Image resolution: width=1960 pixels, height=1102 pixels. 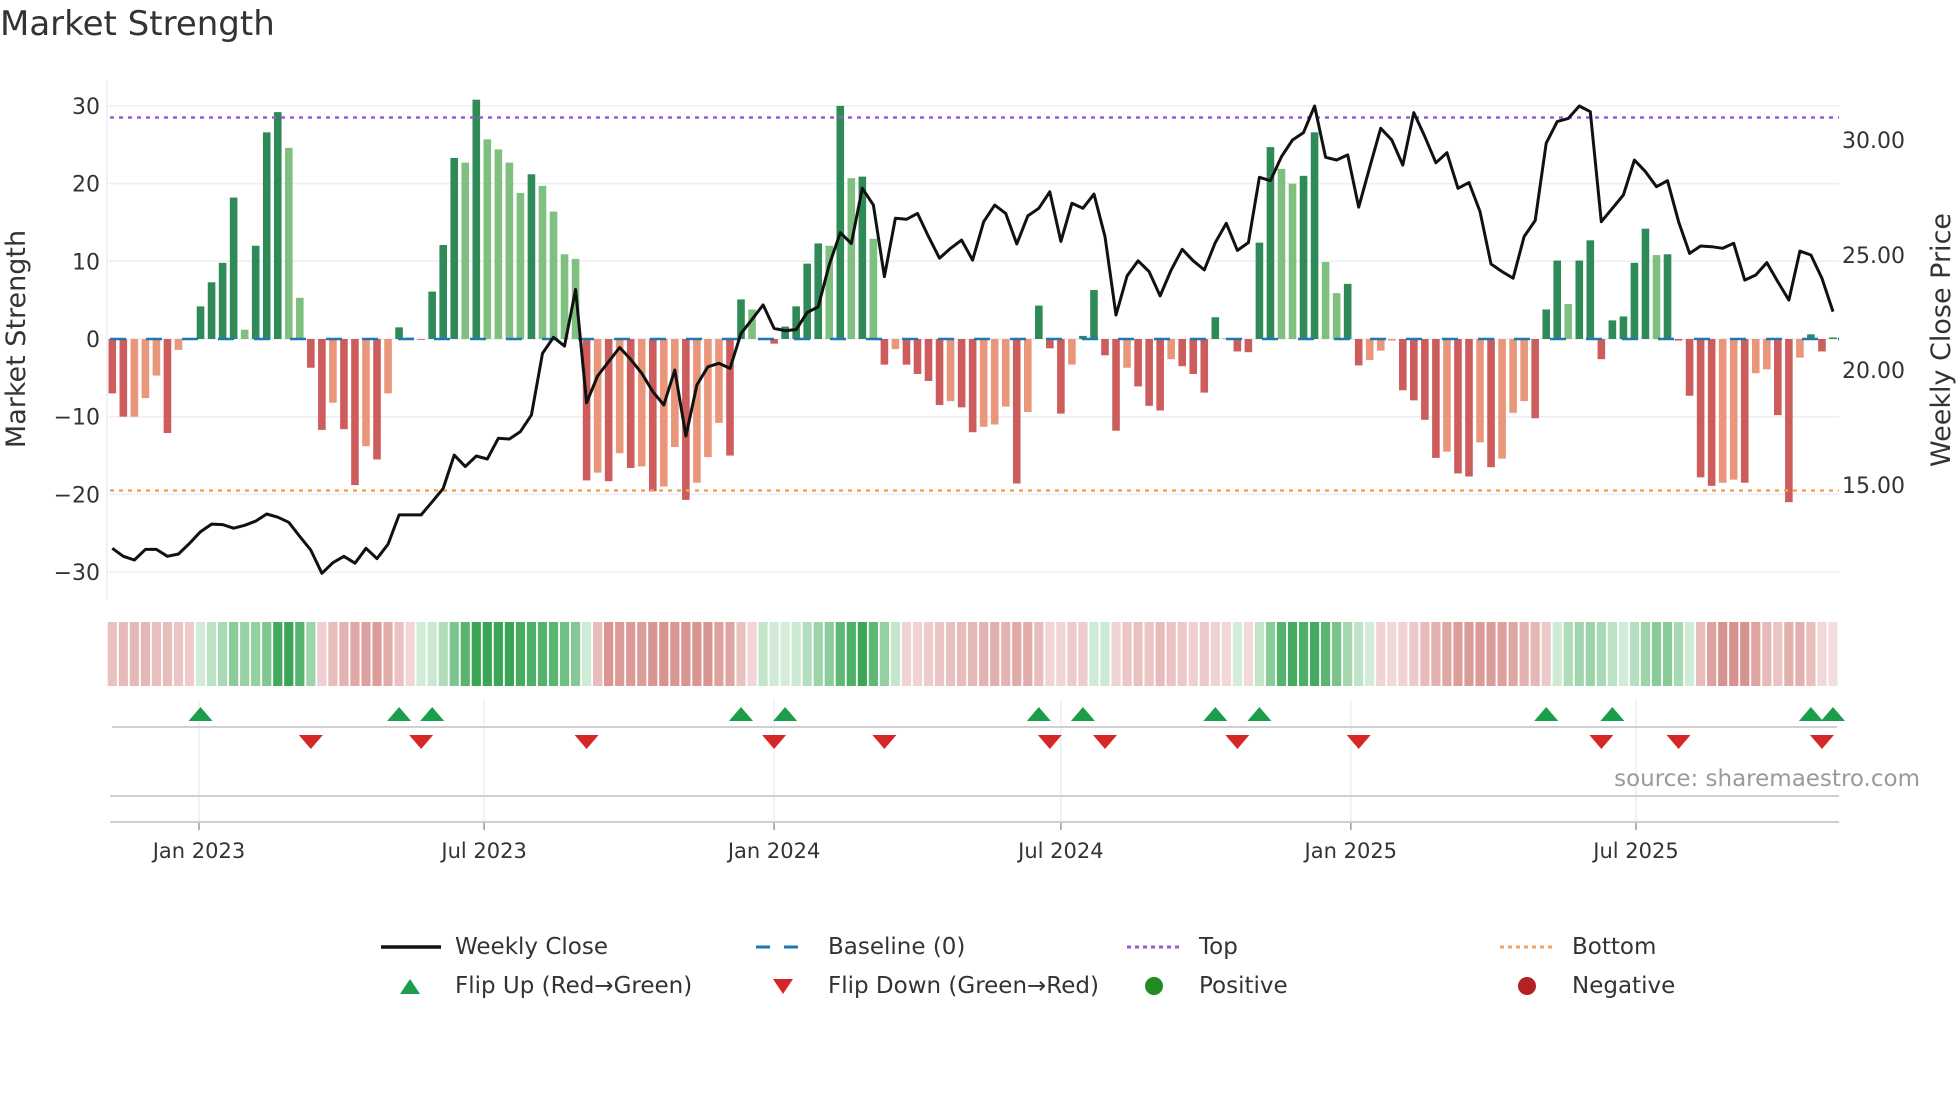 I want to click on legend-item: Baseline (0), so click(x=859, y=947).